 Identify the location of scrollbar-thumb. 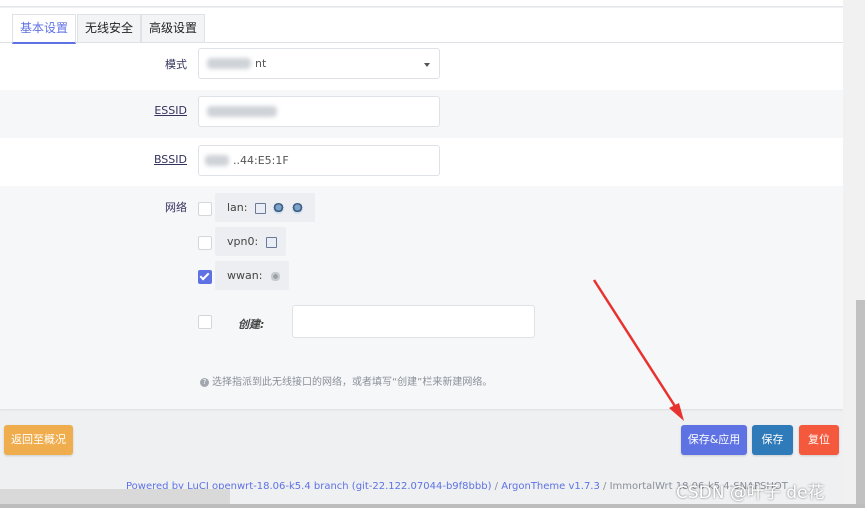
(860, 404).